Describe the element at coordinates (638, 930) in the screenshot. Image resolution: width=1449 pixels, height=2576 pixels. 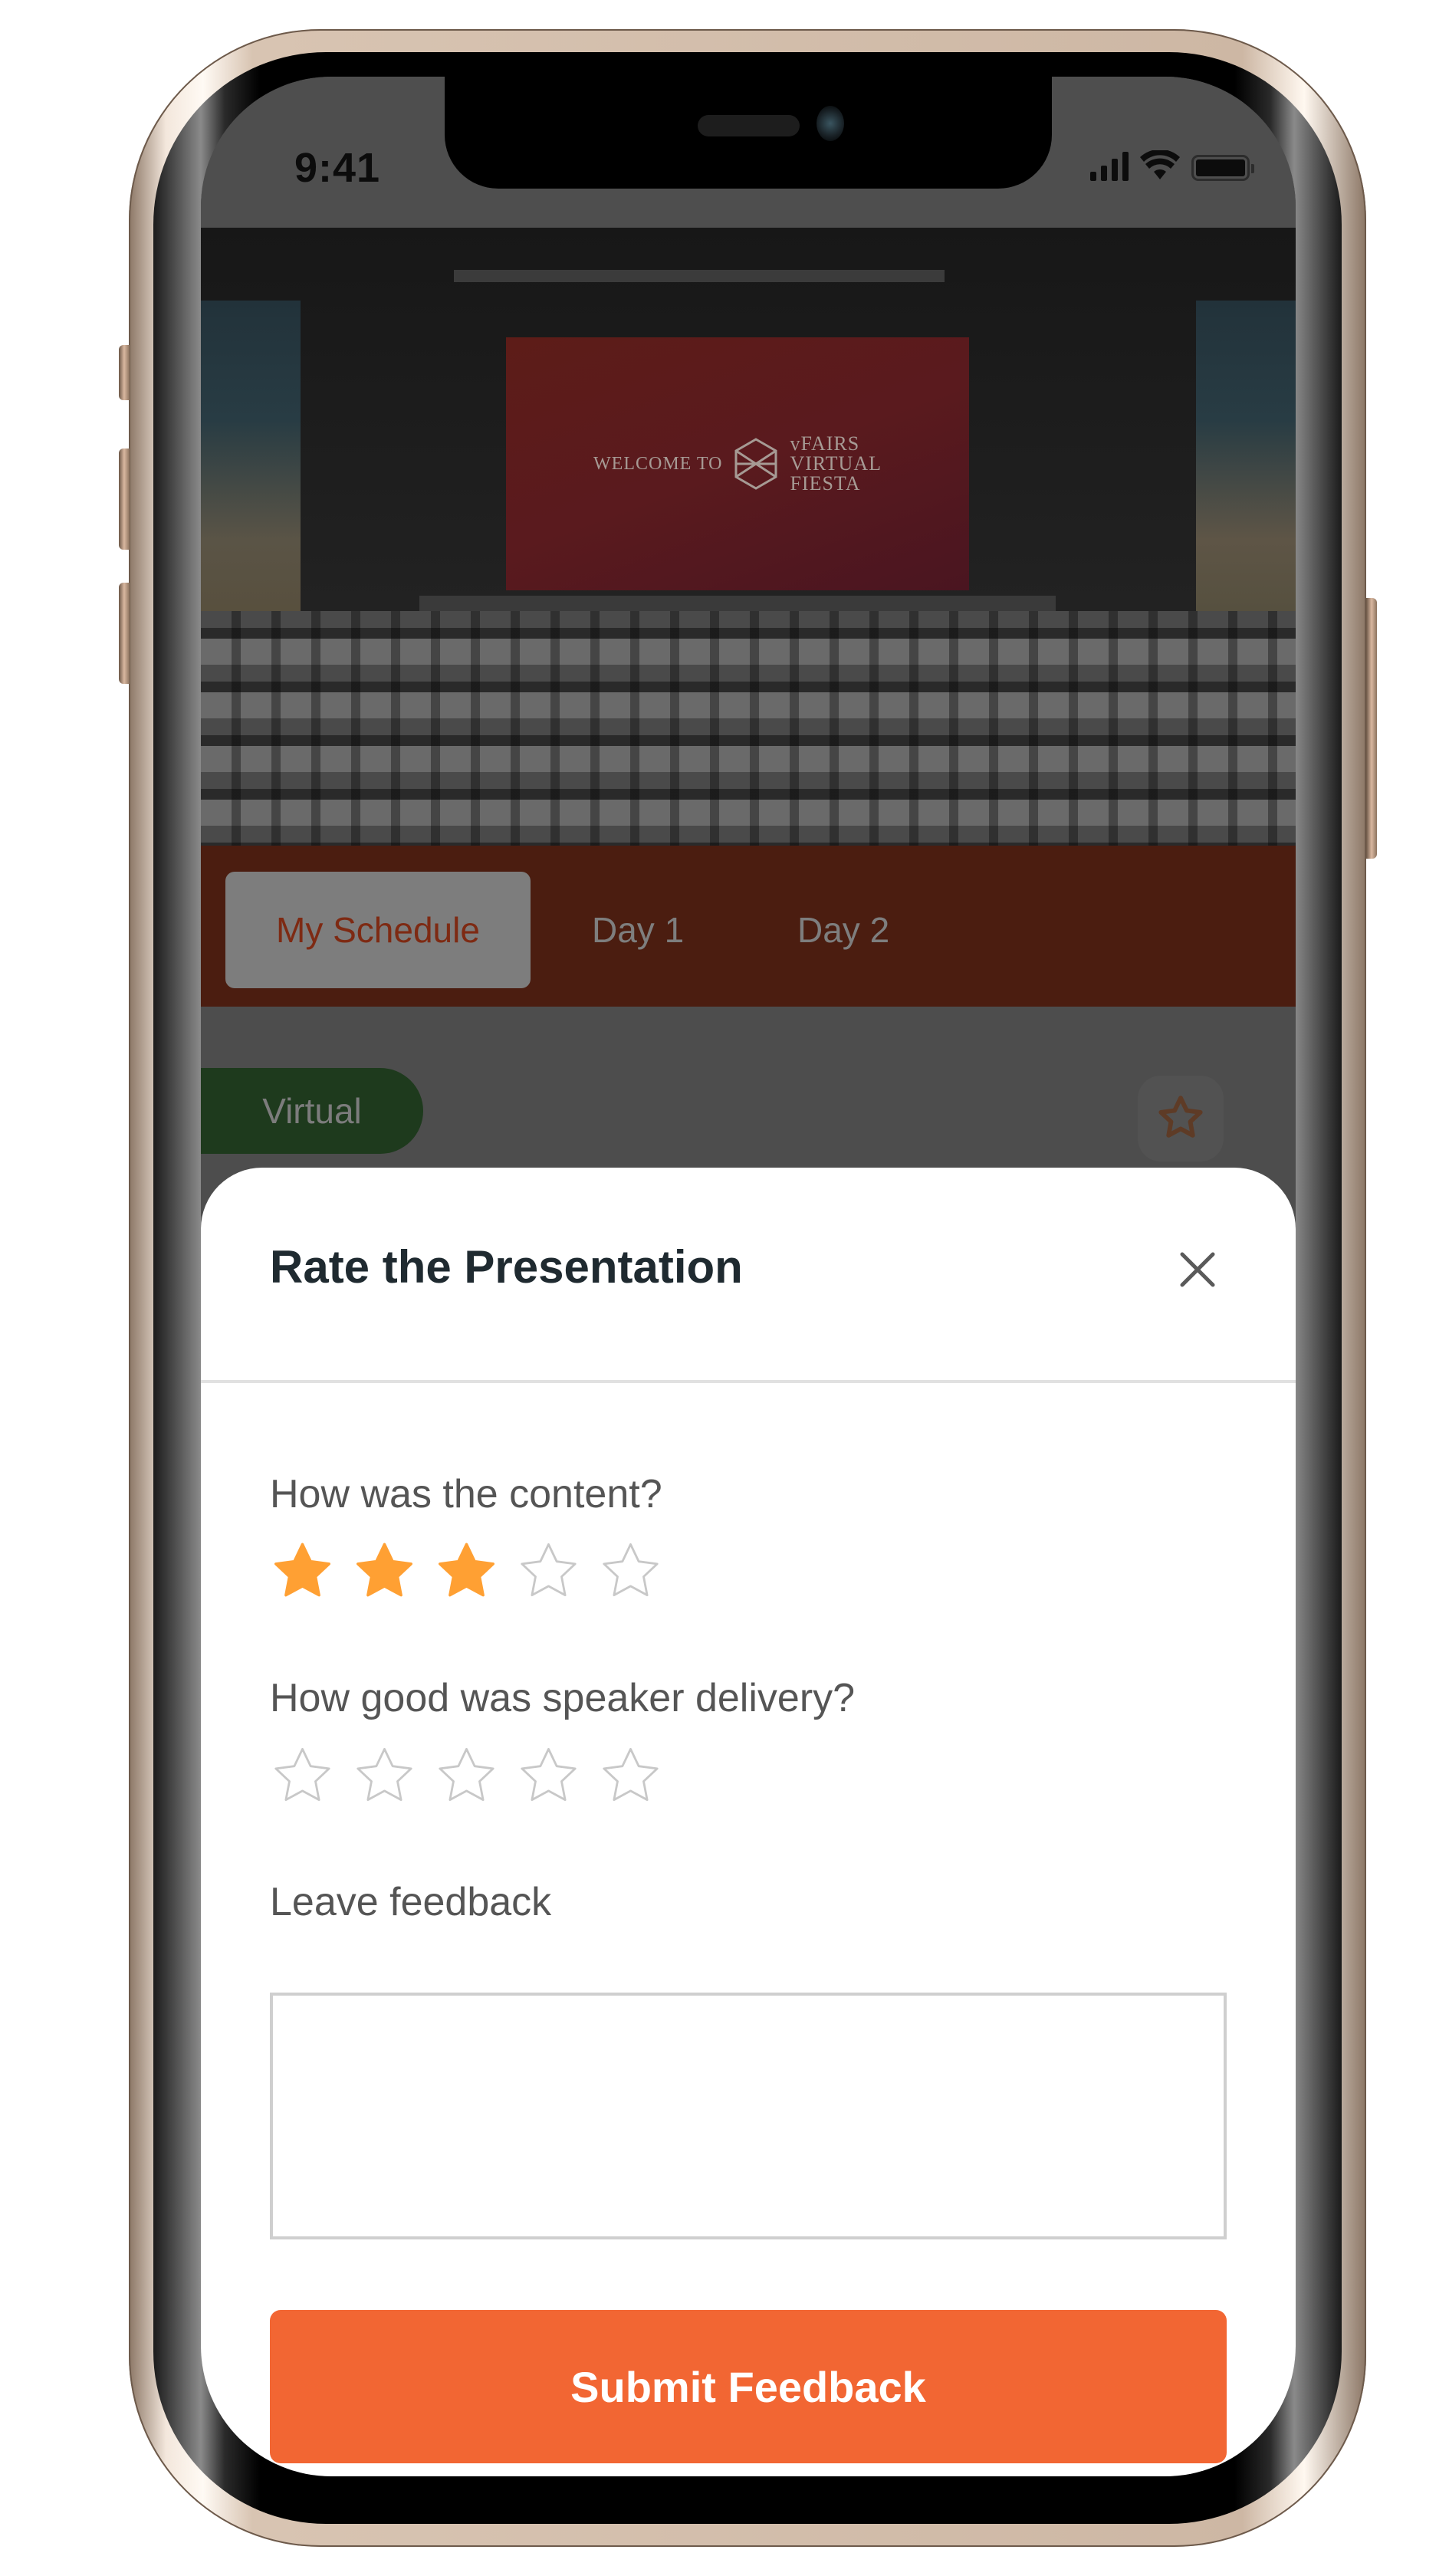
I see `tab-day-1: Day 1` at that location.